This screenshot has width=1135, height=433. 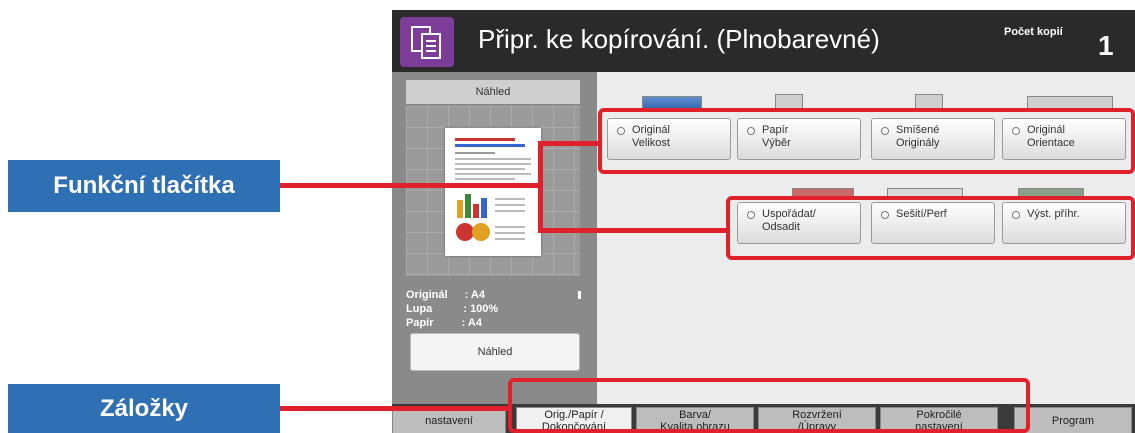 I want to click on copies-count: 1, so click(x=1106, y=45).